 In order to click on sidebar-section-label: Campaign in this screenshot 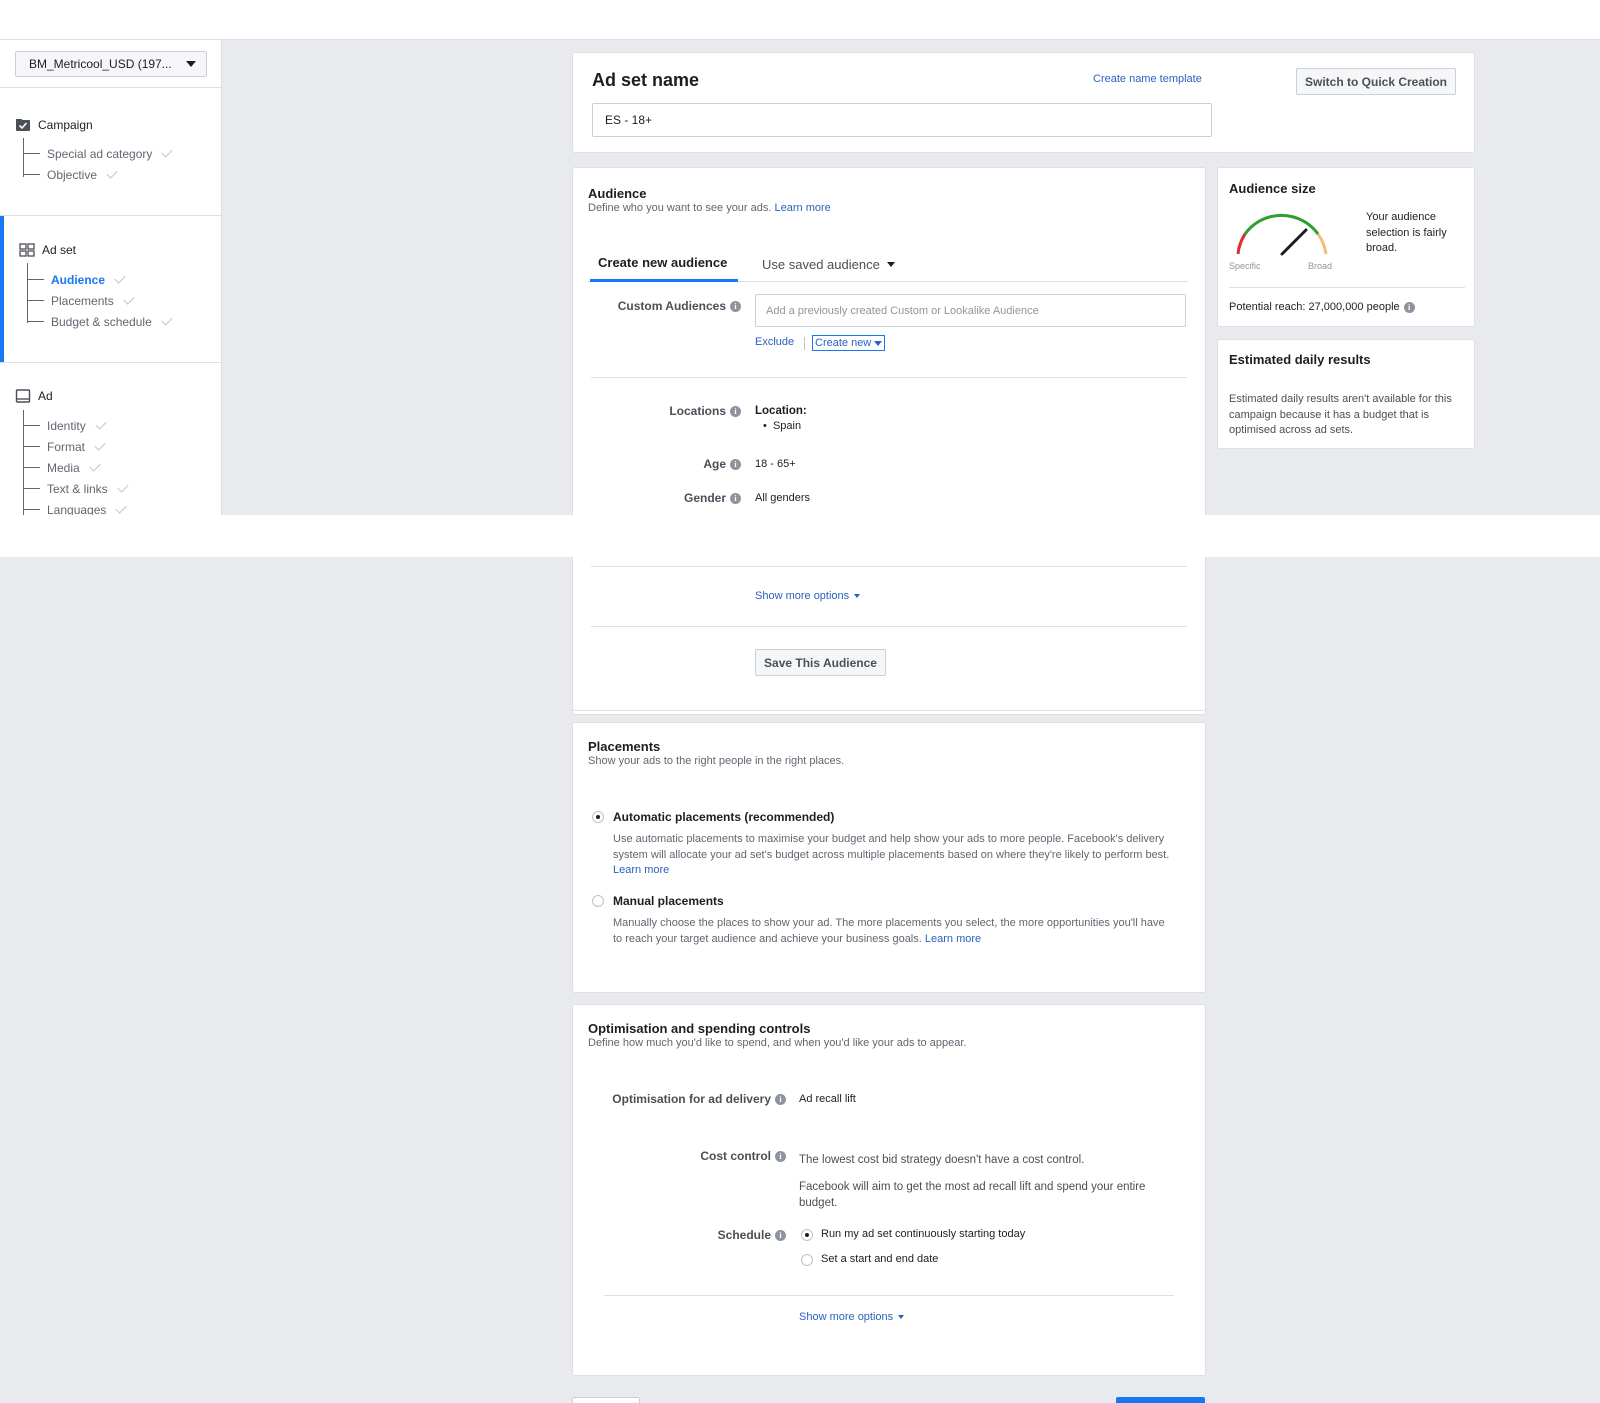, I will do `click(65, 125)`.